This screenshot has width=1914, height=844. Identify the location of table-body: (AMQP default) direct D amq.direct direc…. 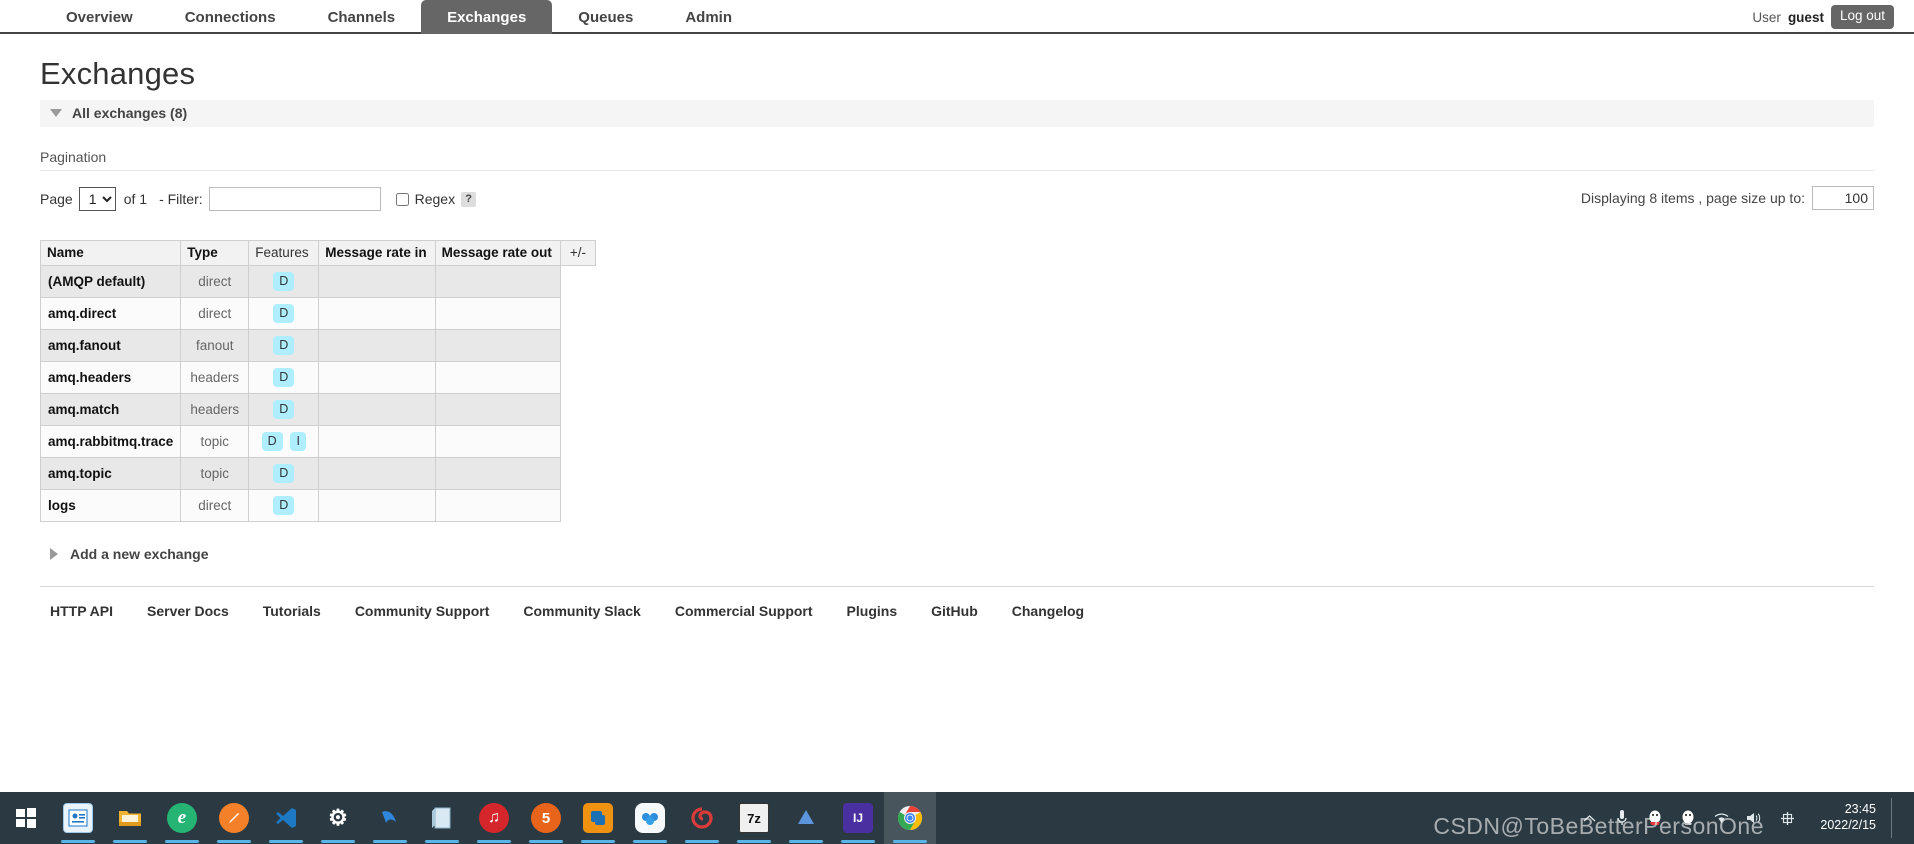
(317, 393).